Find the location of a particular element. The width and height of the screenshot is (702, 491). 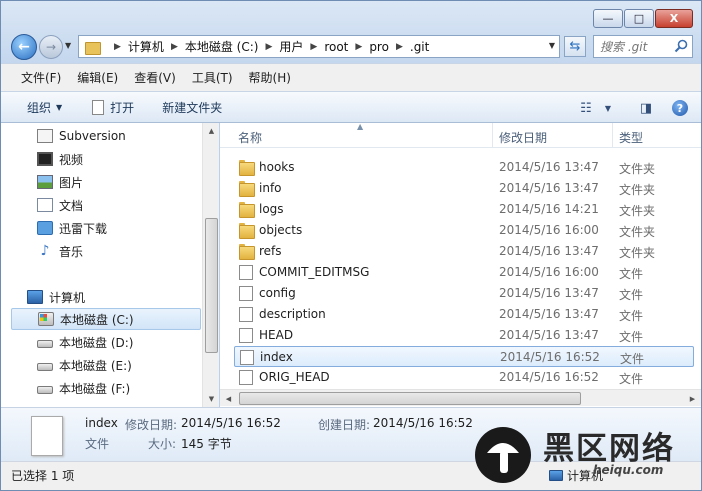

column-header-type: 类型 is located at coordinates (631, 137).